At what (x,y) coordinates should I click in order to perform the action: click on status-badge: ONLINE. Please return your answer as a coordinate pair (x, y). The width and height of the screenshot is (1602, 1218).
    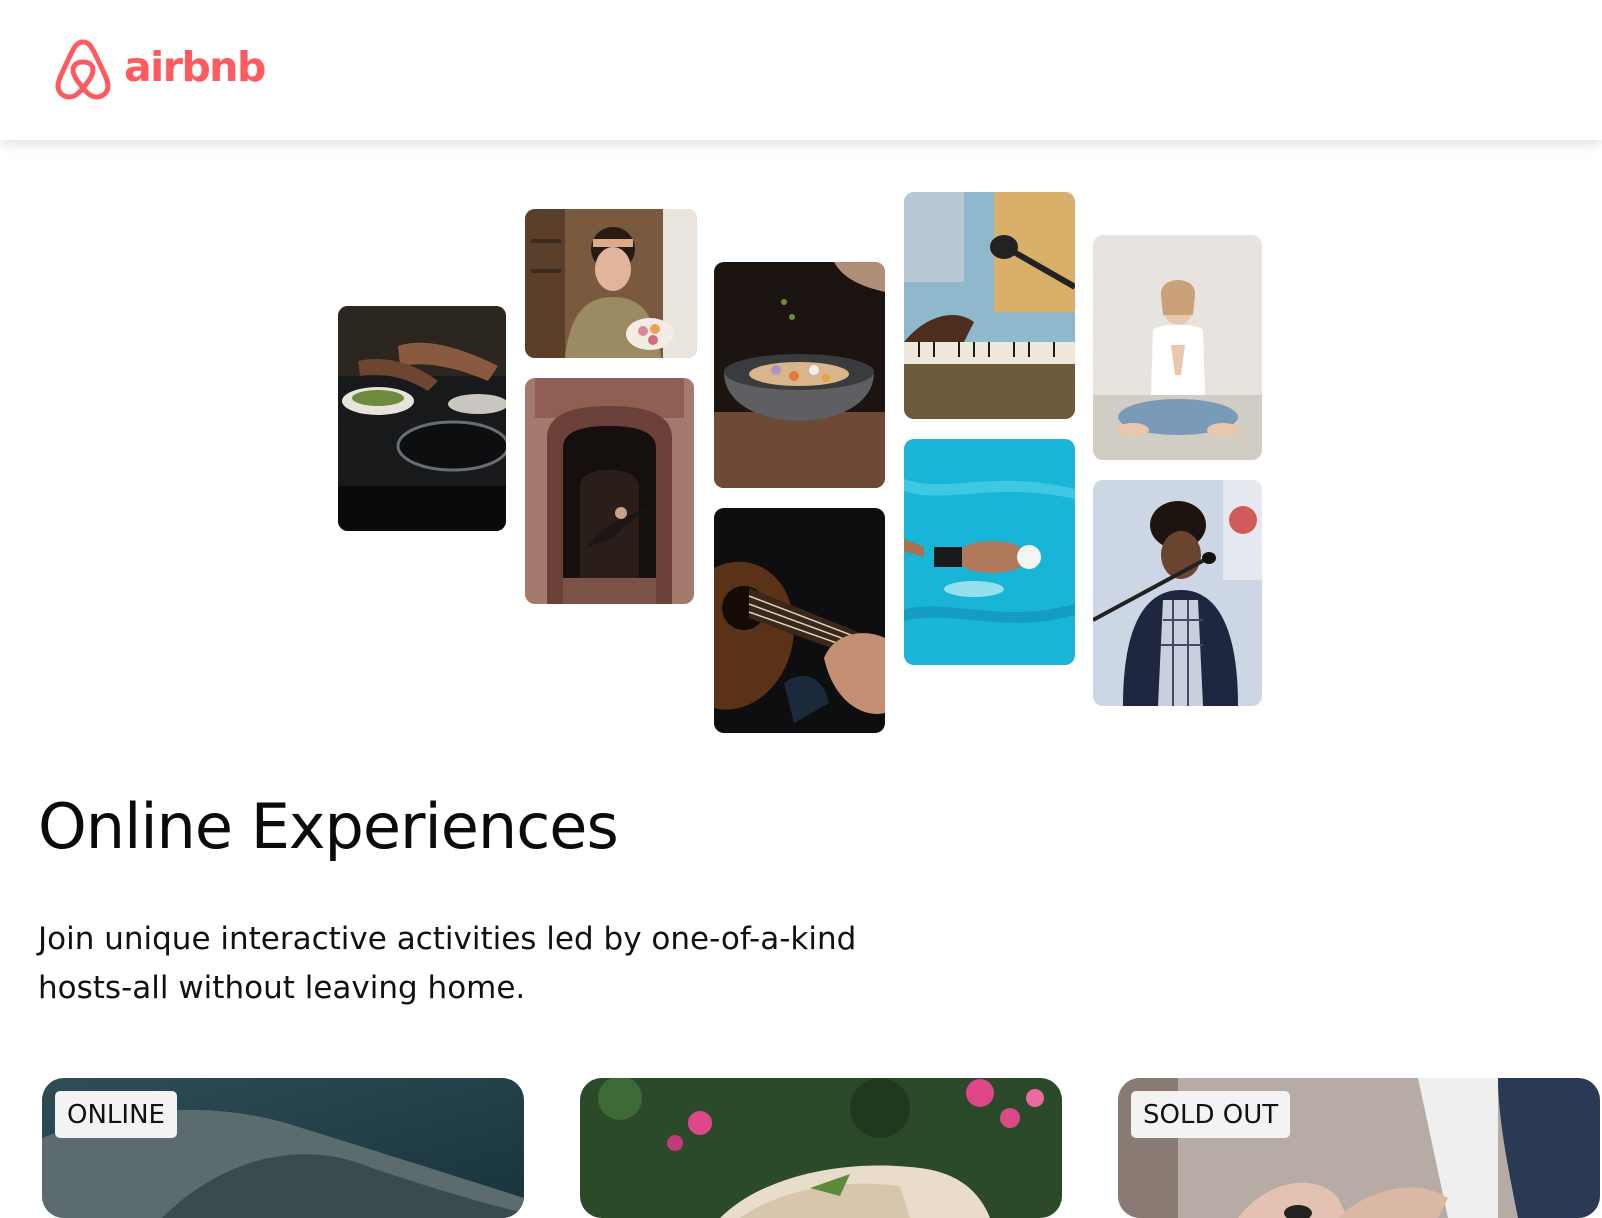
    Looking at the image, I should click on (116, 1114).